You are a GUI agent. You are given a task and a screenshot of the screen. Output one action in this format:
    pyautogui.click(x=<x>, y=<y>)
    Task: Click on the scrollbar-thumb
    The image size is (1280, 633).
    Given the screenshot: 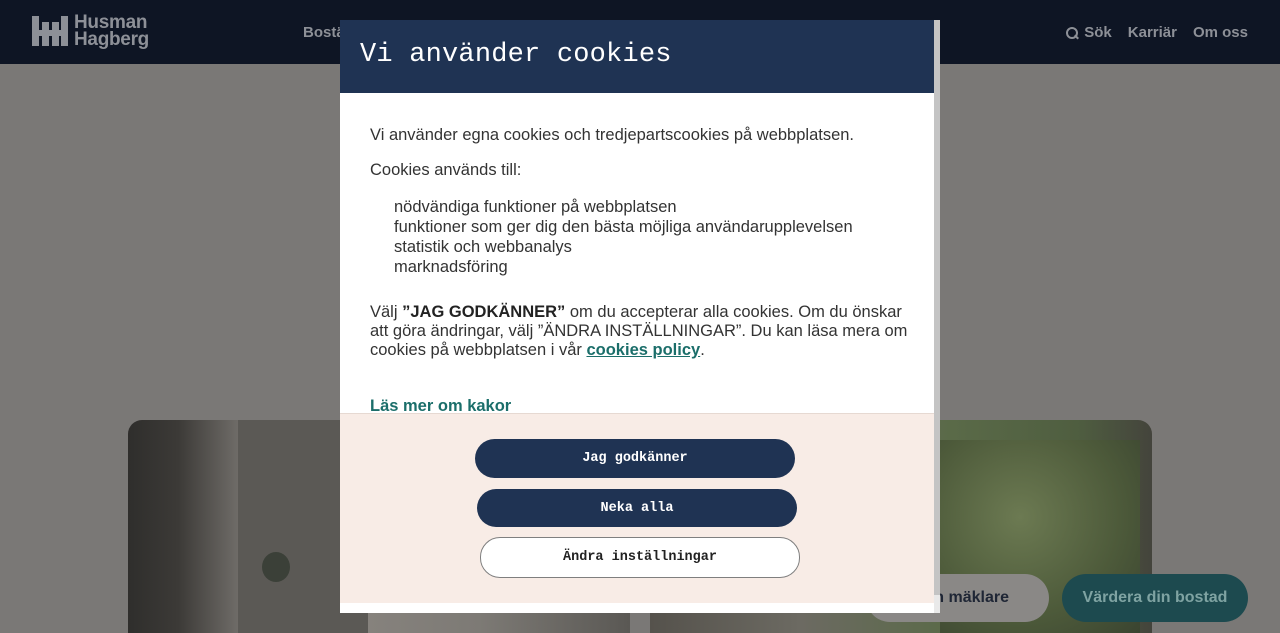 What is the action you would take?
    pyautogui.click(x=937, y=307)
    